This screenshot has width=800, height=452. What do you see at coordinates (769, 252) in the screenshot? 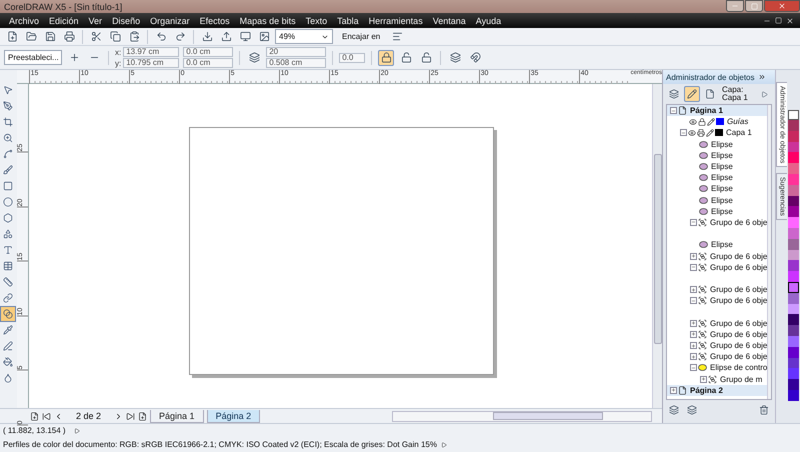
I see `tree-scrollbar` at bounding box center [769, 252].